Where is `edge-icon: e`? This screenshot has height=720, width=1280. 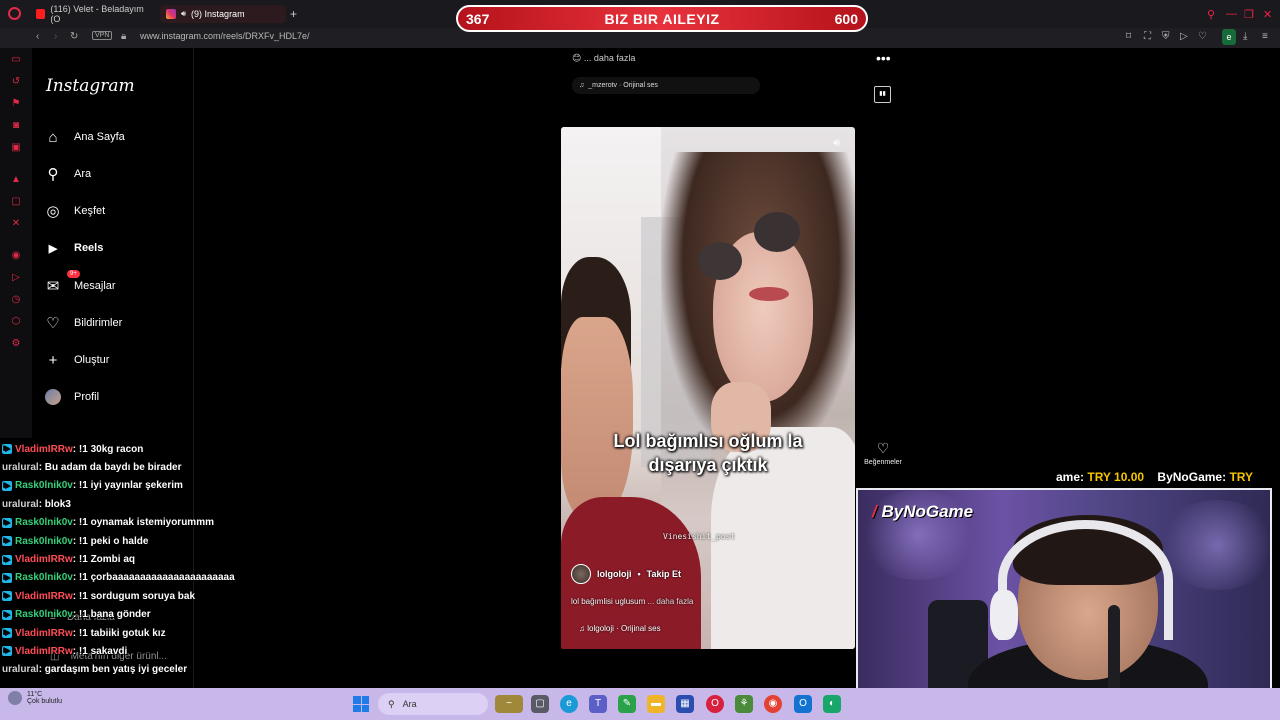
edge-icon: e is located at coordinates (569, 704).